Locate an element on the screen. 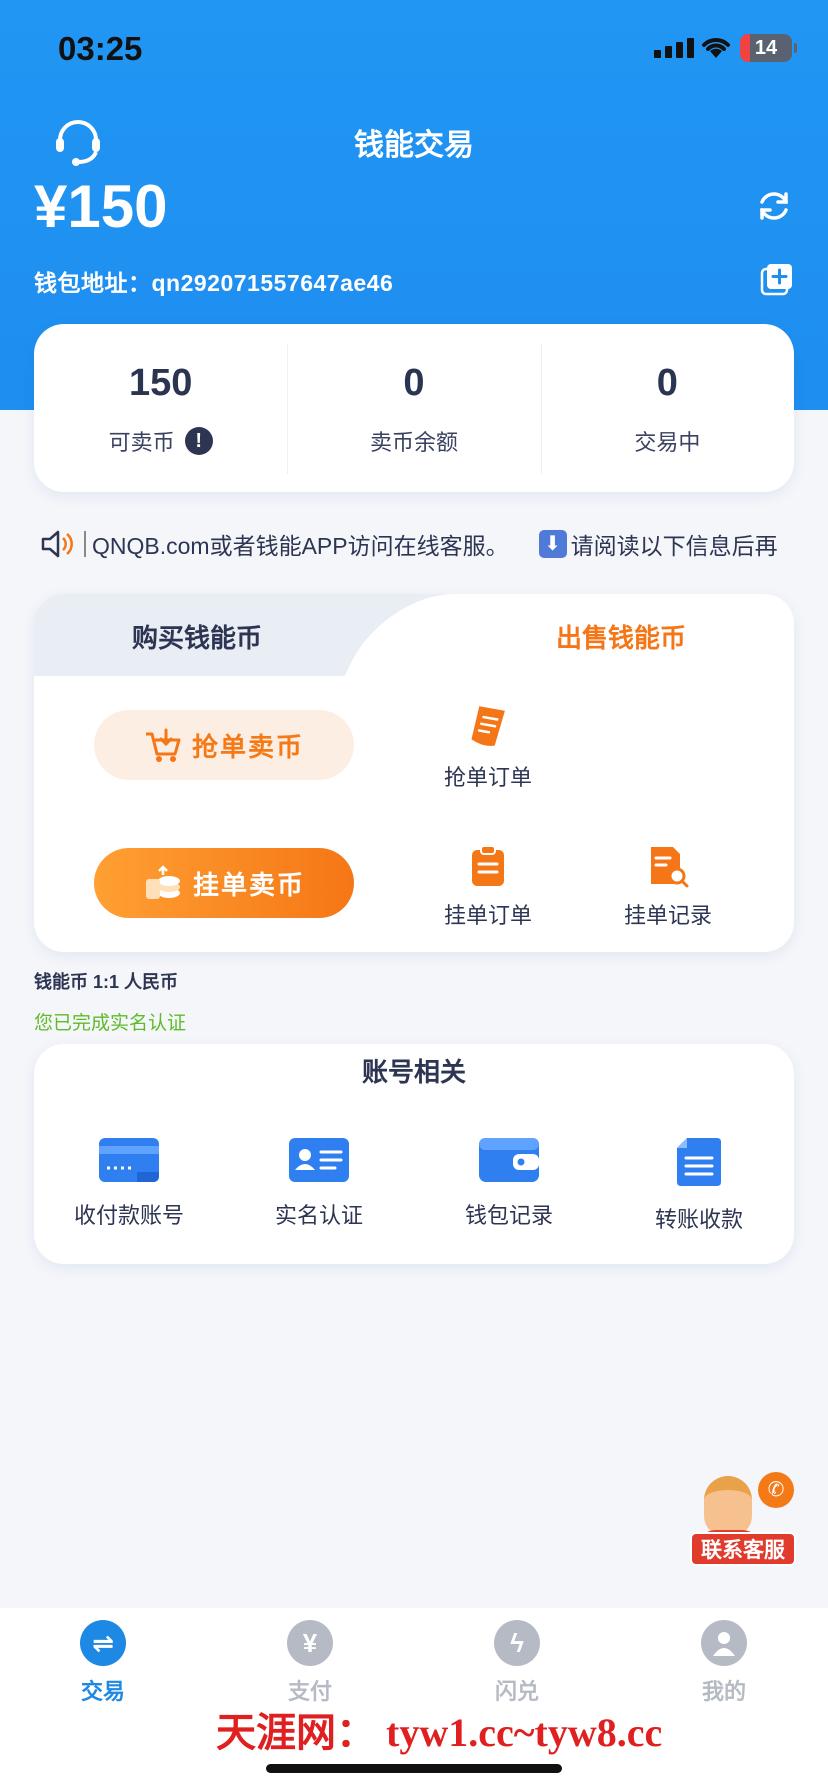 The height and width of the screenshot is (1792, 828). list-sell-button: 挂单卖币 is located at coordinates (224, 883).